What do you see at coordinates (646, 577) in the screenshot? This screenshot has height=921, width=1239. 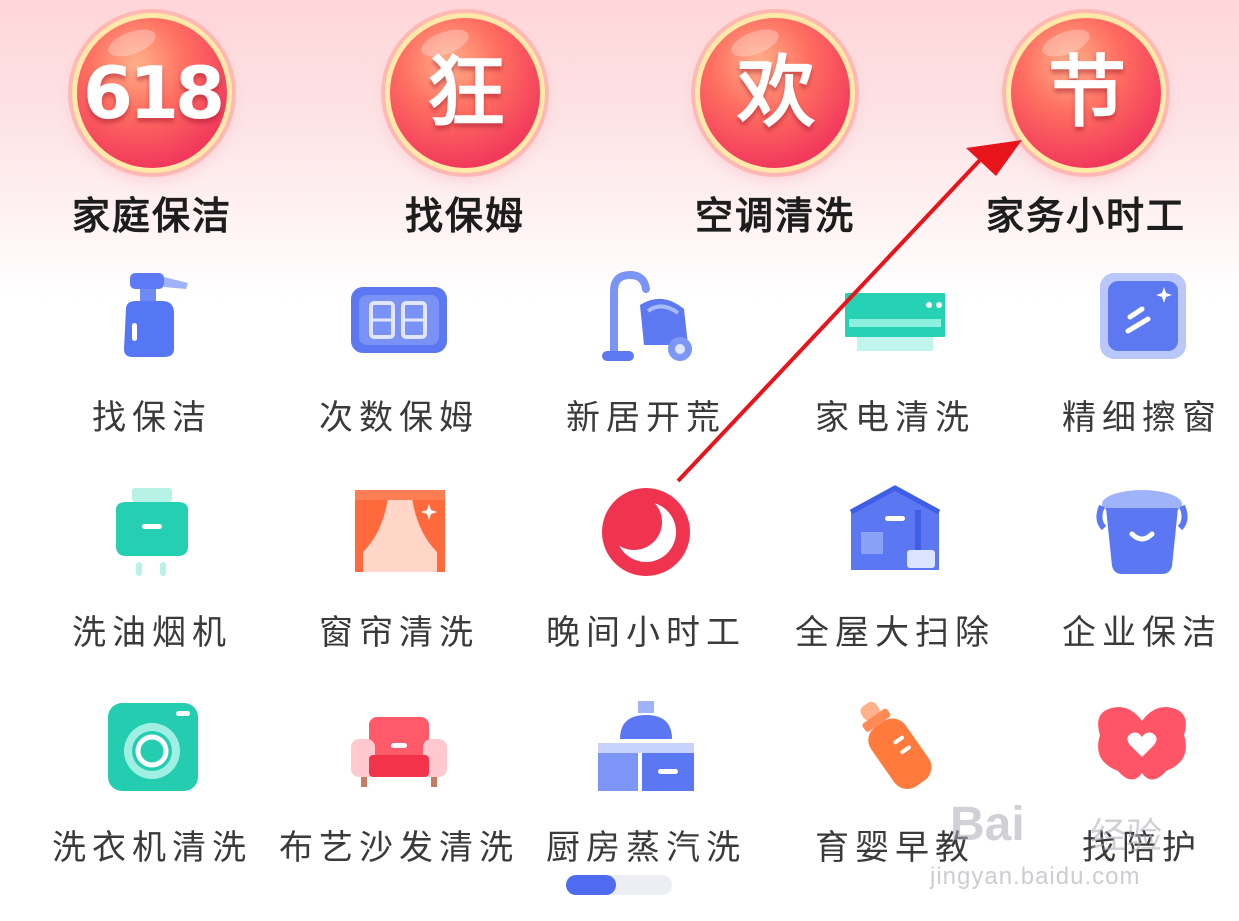 I see `service-evening-hourly: 晚间小时工` at bounding box center [646, 577].